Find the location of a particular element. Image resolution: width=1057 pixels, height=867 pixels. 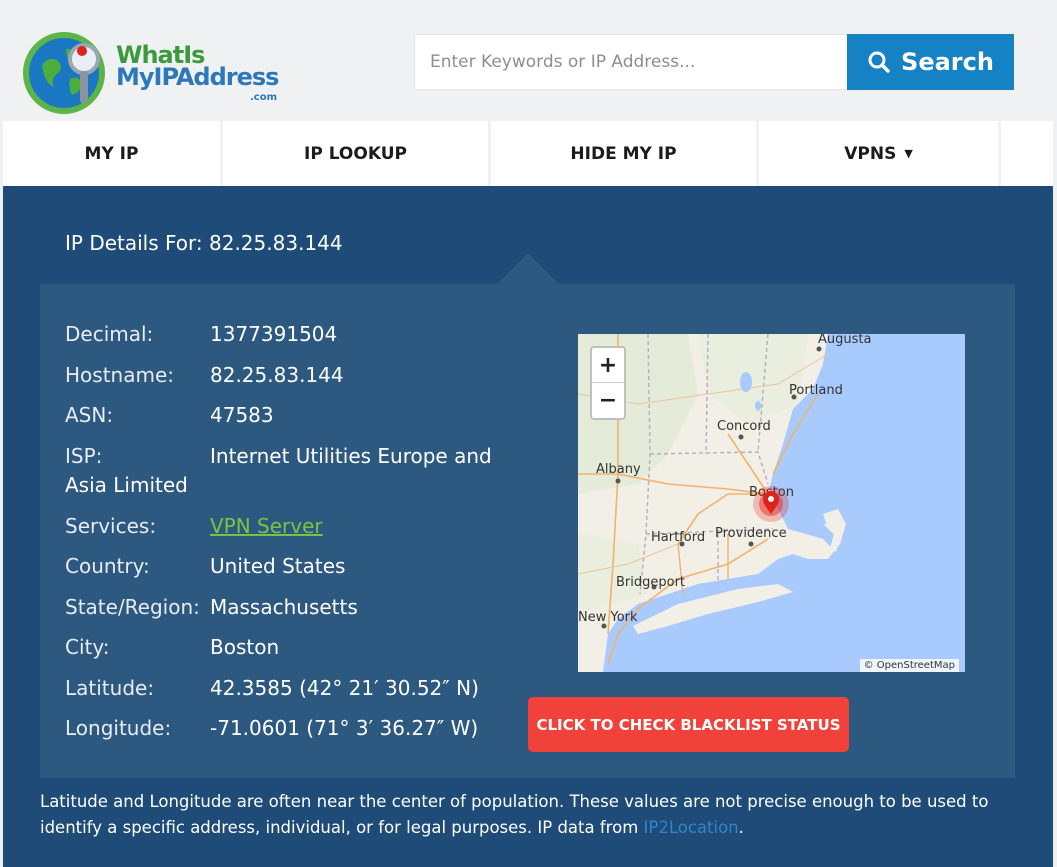

detail-key: Decimal: is located at coordinates (109, 334).